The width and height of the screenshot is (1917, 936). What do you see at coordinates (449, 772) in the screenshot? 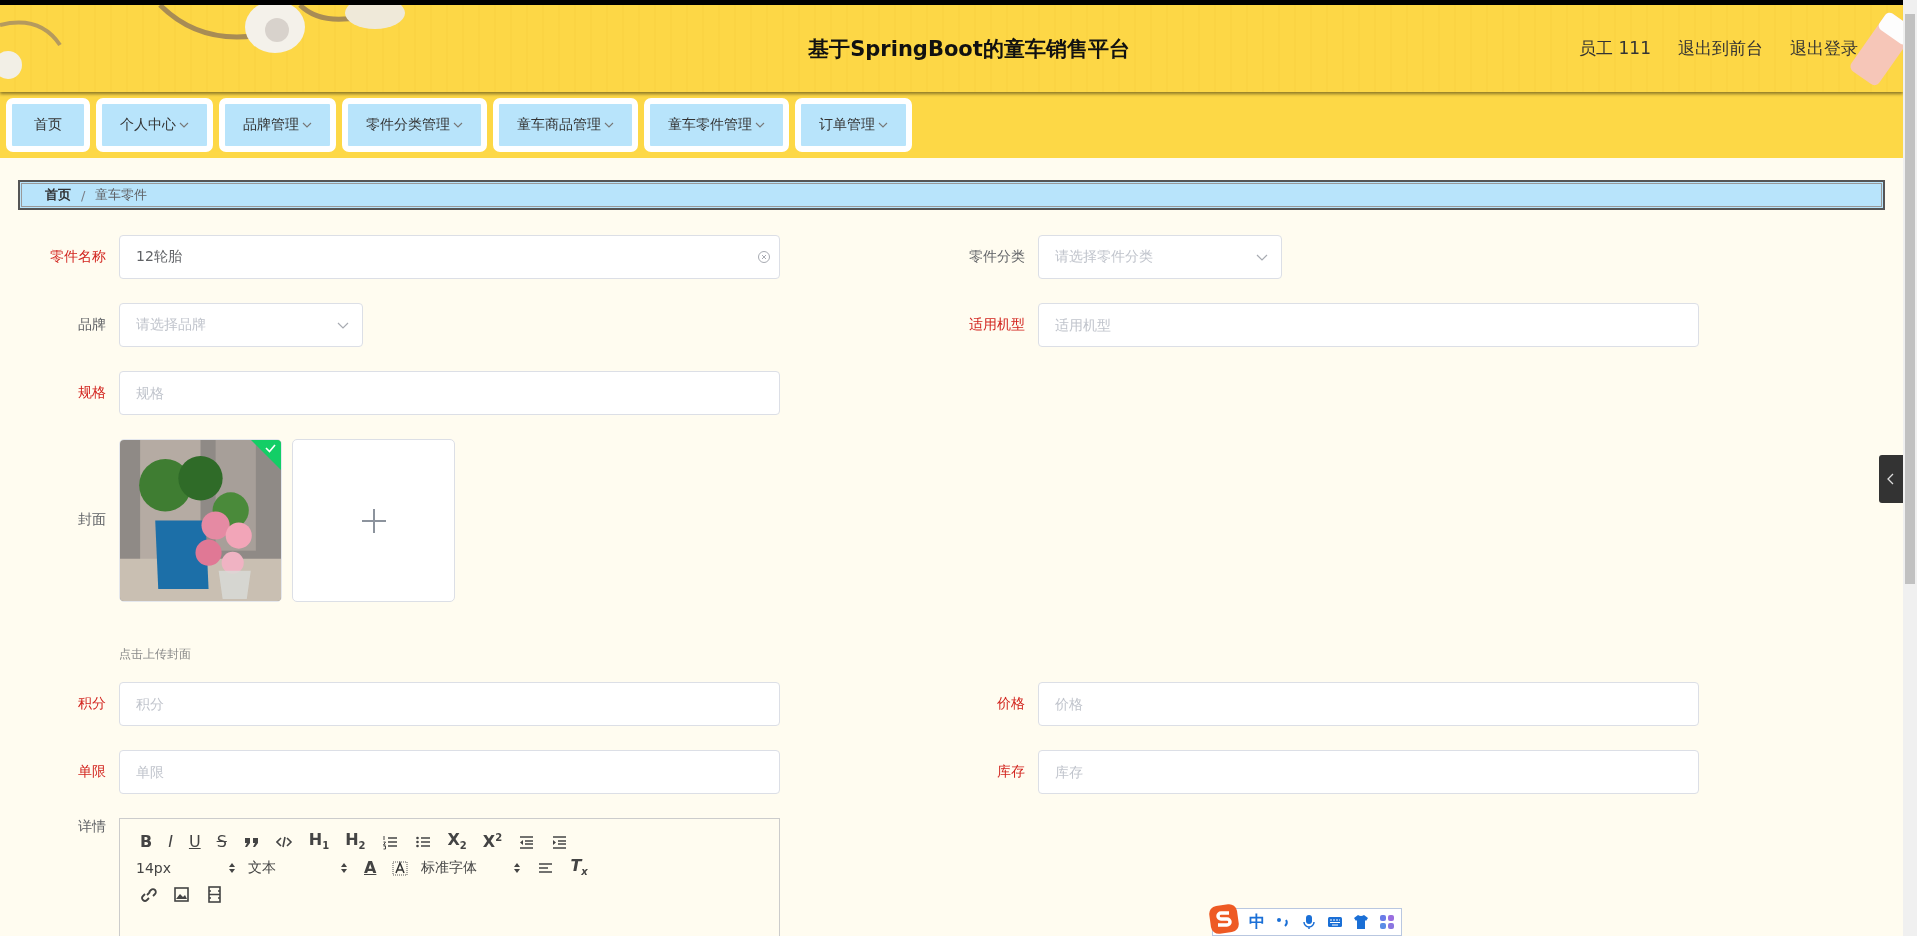
I see `input-field: 单限` at bounding box center [449, 772].